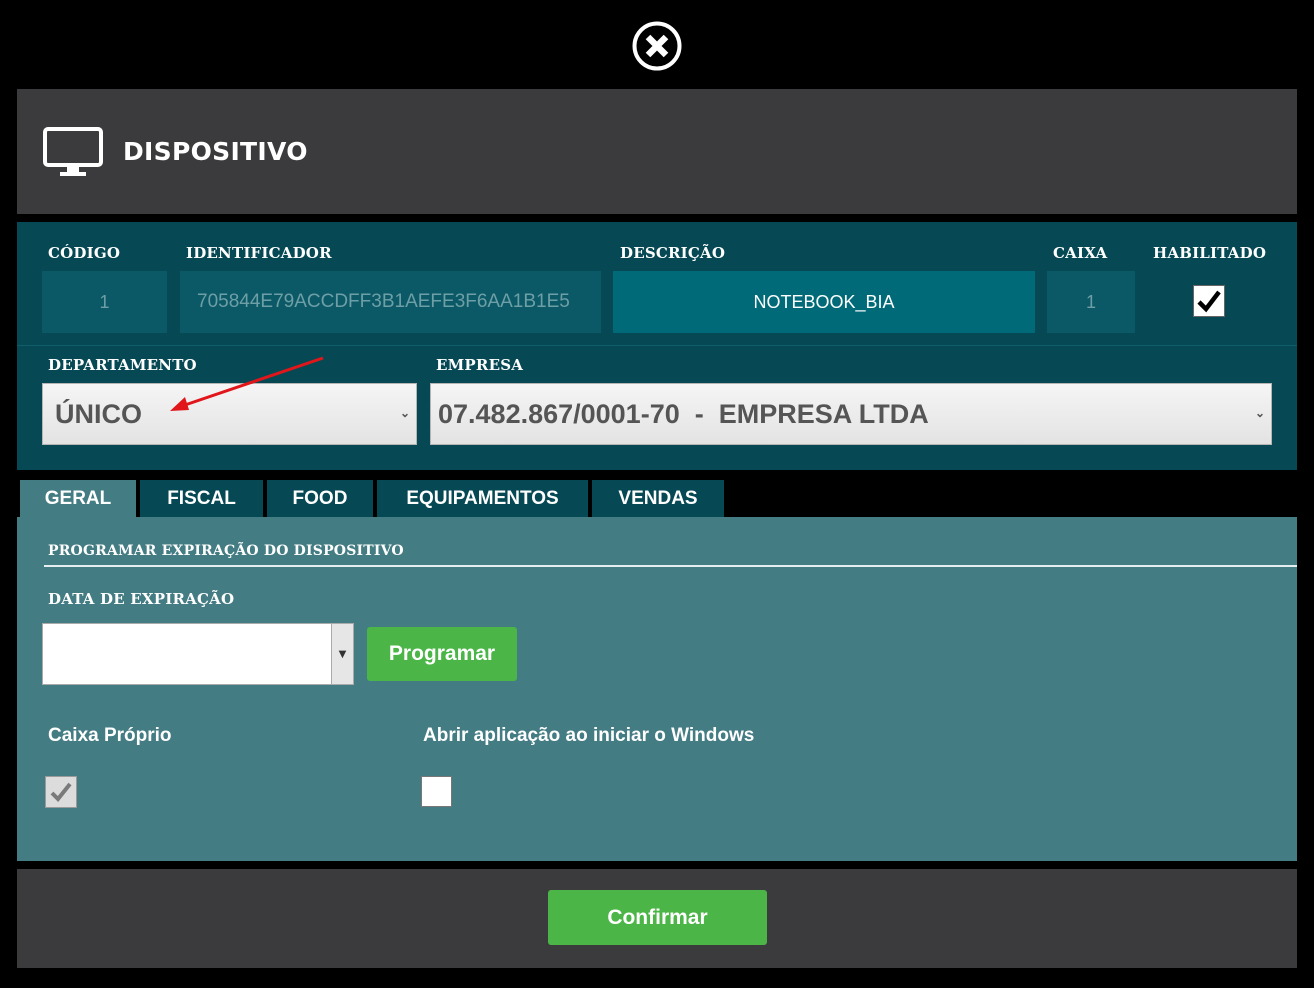 This screenshot has width=1314, height=988. I want to click on chevron-down-icon: ▼, so click(342, 654).